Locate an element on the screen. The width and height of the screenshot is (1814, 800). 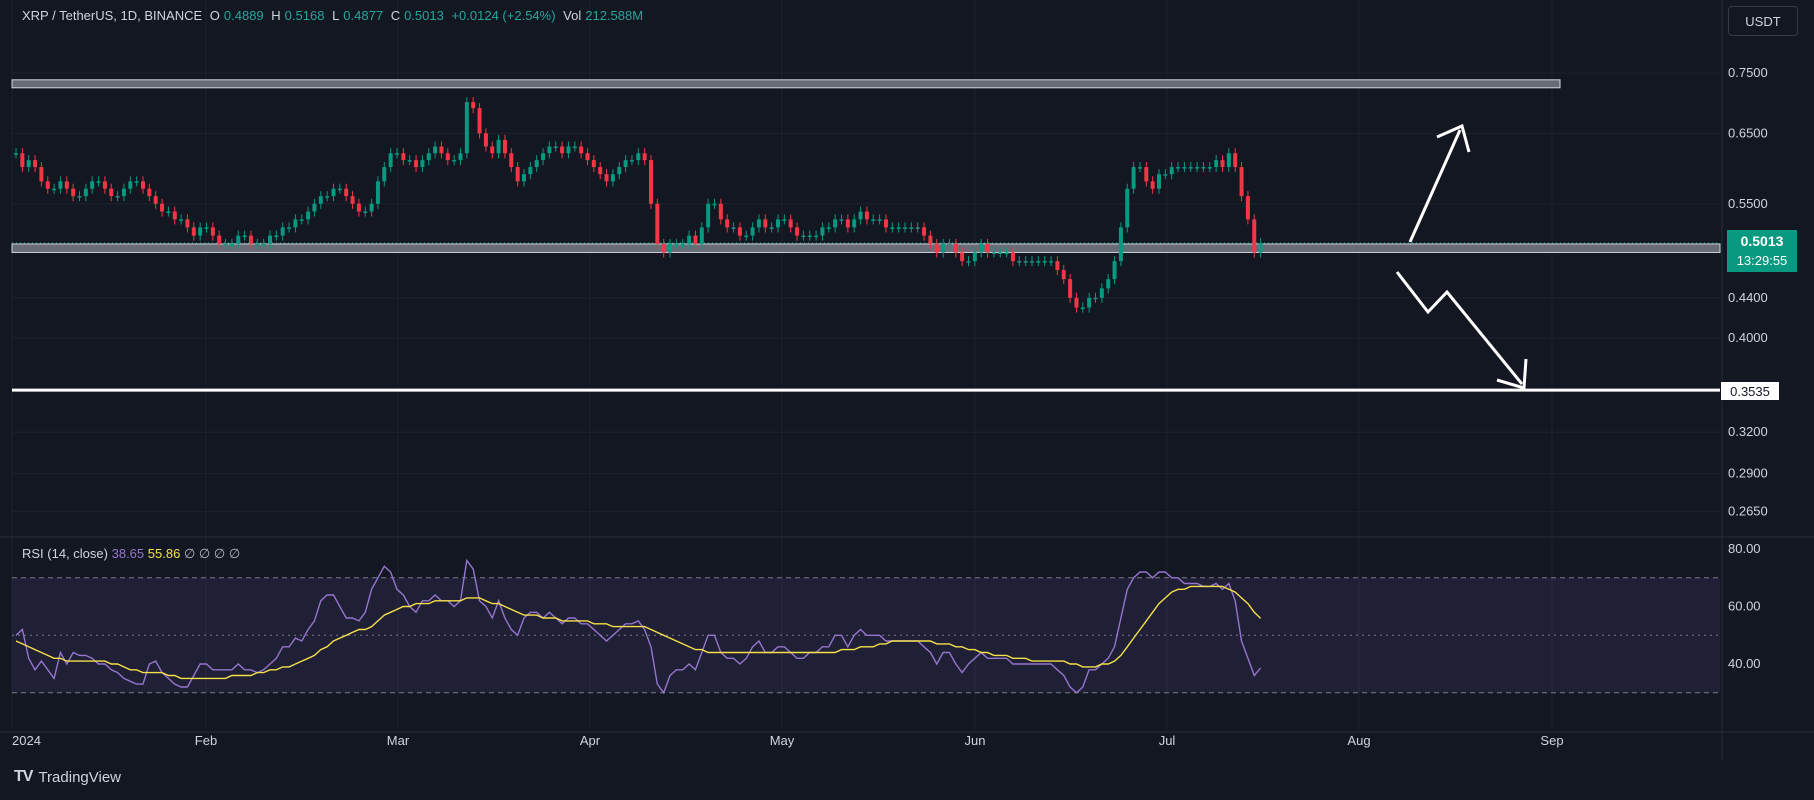
currency-button: USDT is located at coordinates (1763, 21).